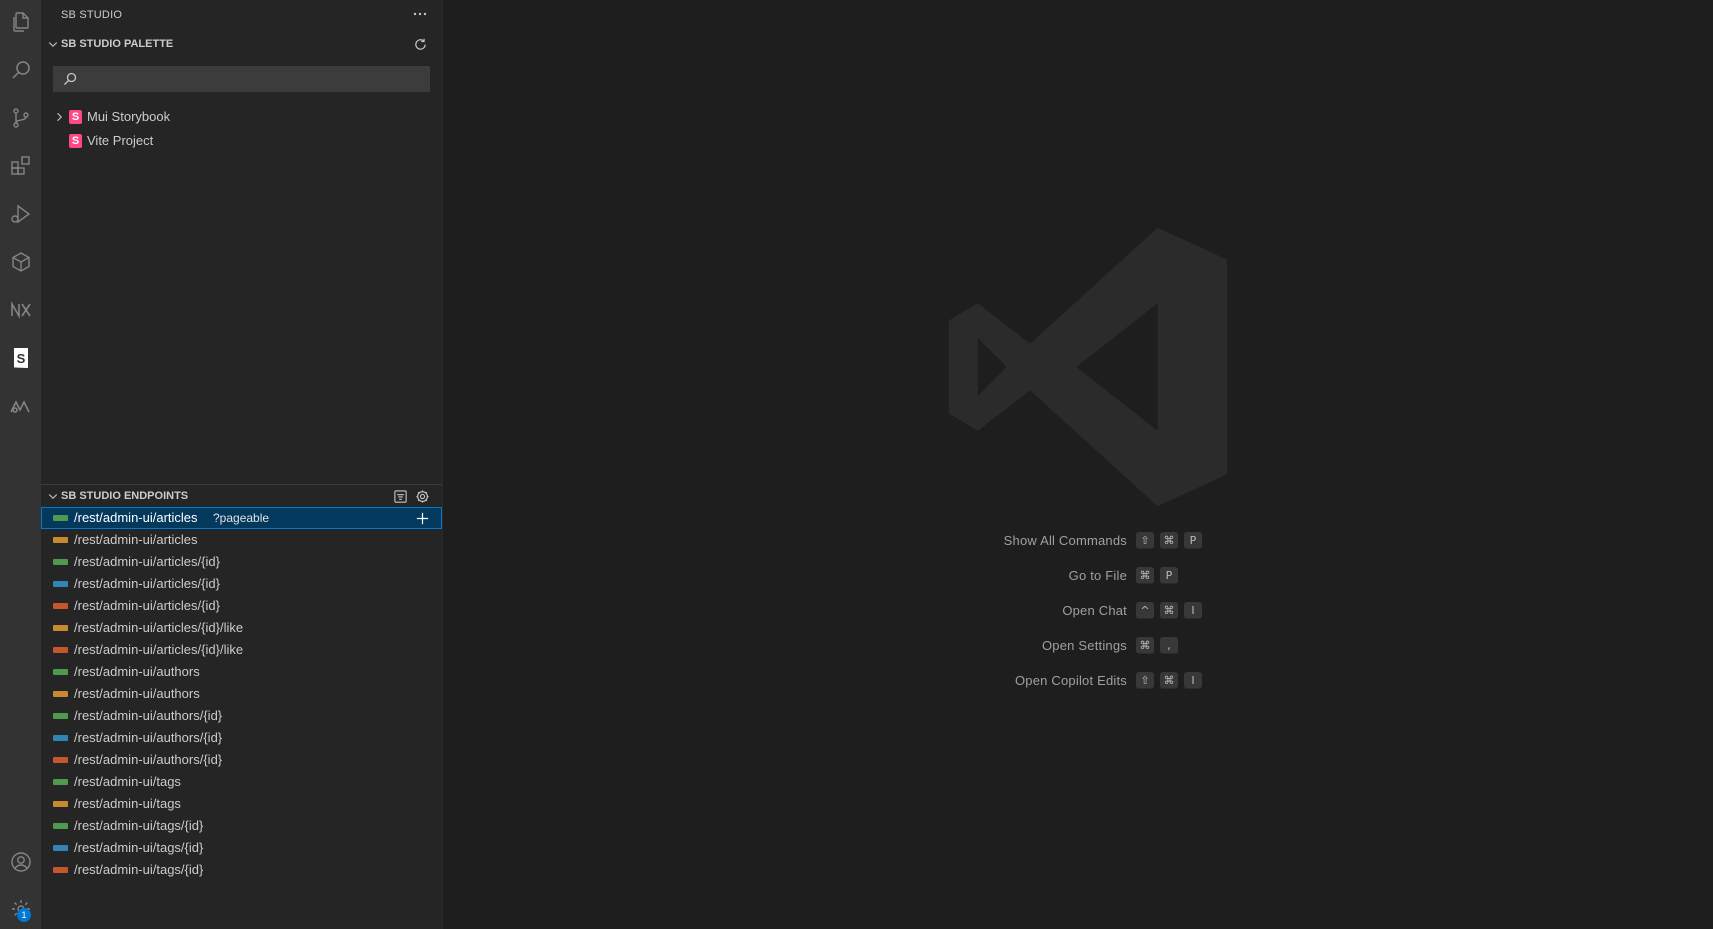 Image resolution: width=1713 pixels, height=929 pixels. I want to click on keybinding: ^ ⌘ I, so click(1169, 610).